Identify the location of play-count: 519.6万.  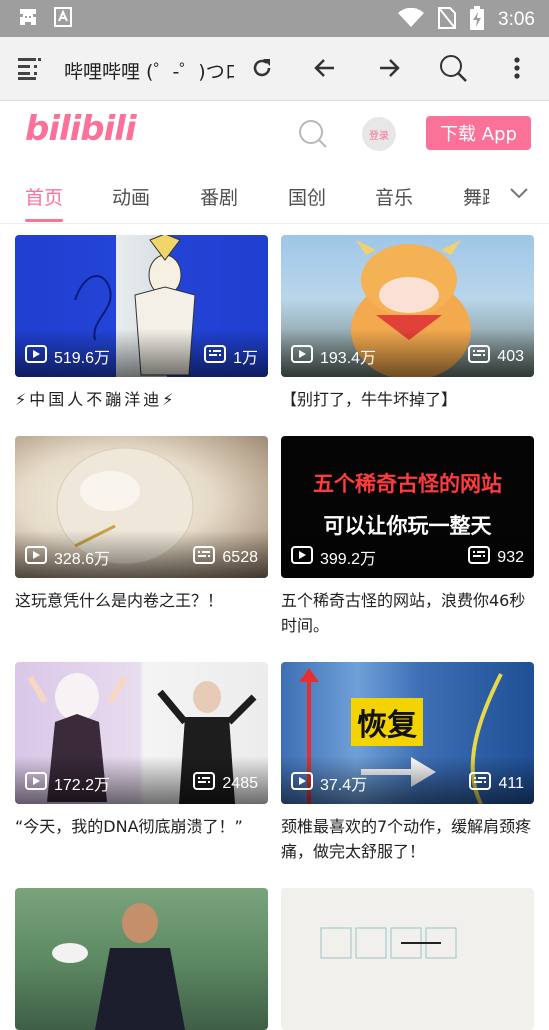
(82, 358).